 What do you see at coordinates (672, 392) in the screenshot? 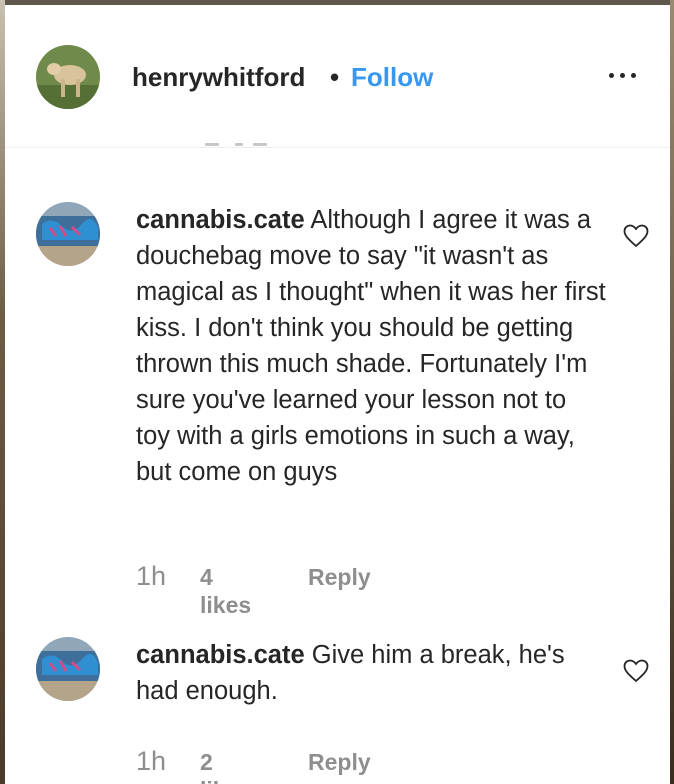
I see `background-edge-right` at bounding box center [672, 392].